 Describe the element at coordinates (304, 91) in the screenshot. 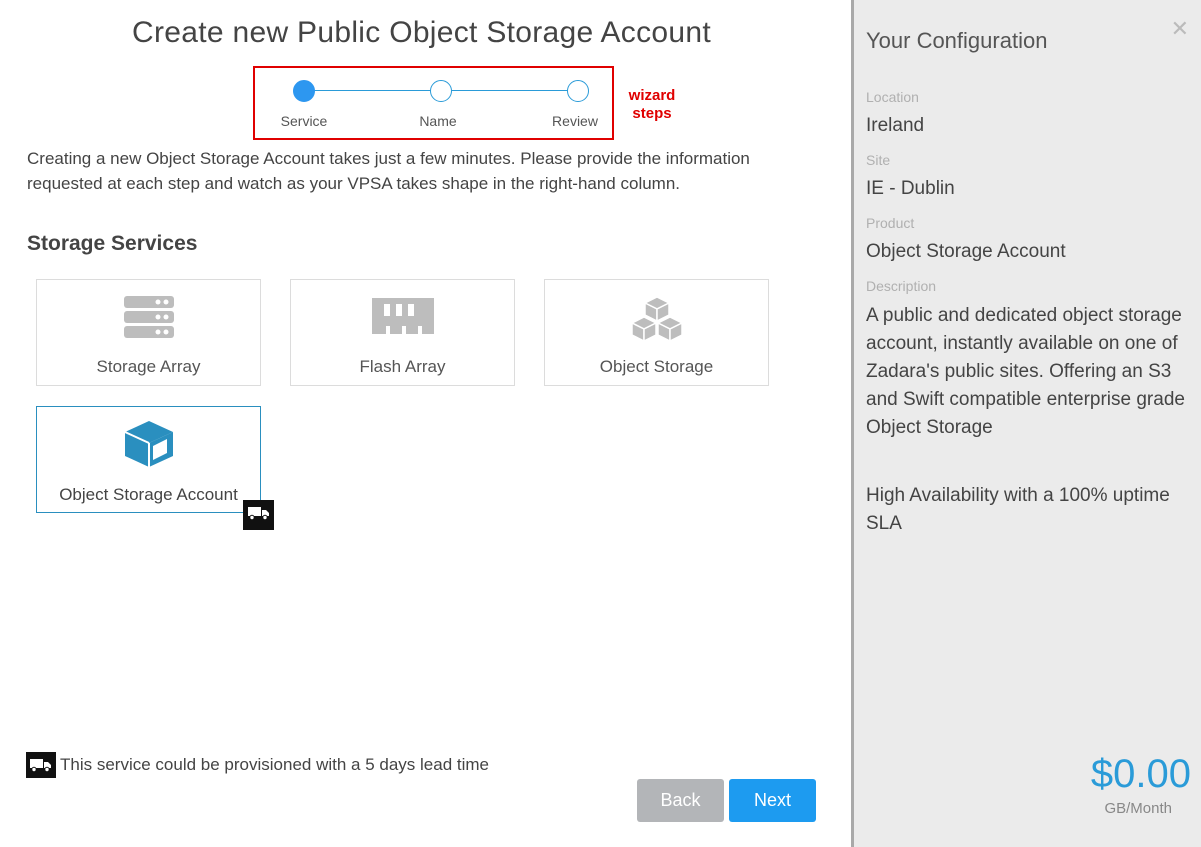

I see `wizard-step-service-dot` at that location.